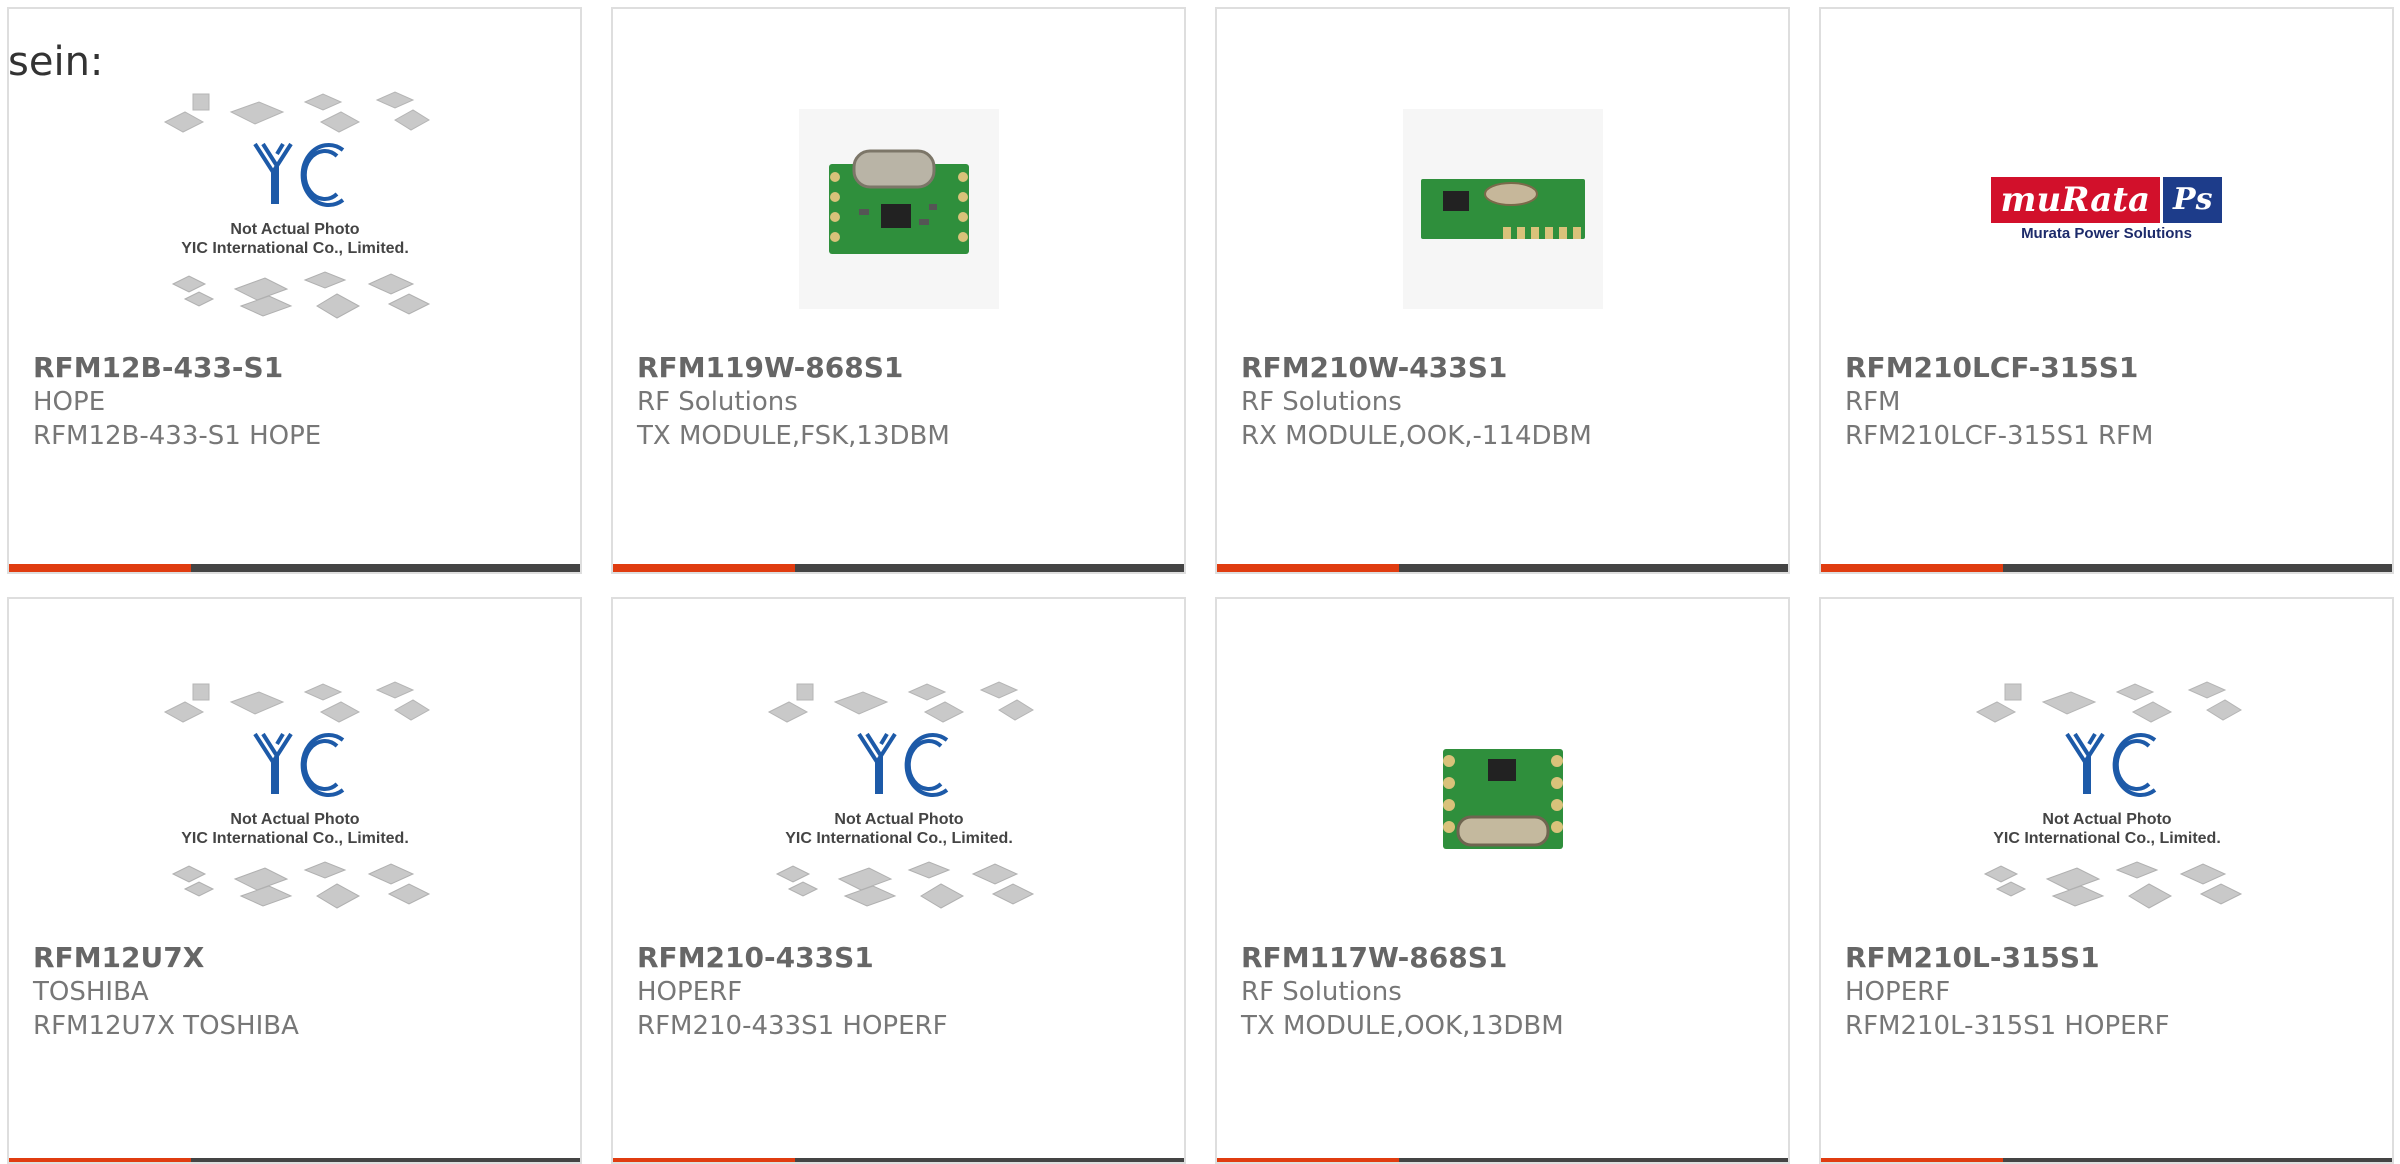 Image resolution: width=2400 pixels, height=1164 pixels. Describe the element at coordinates (1504, 958) in the screenshot. I see `product-part-number: RFM117W-868S1` at that location.